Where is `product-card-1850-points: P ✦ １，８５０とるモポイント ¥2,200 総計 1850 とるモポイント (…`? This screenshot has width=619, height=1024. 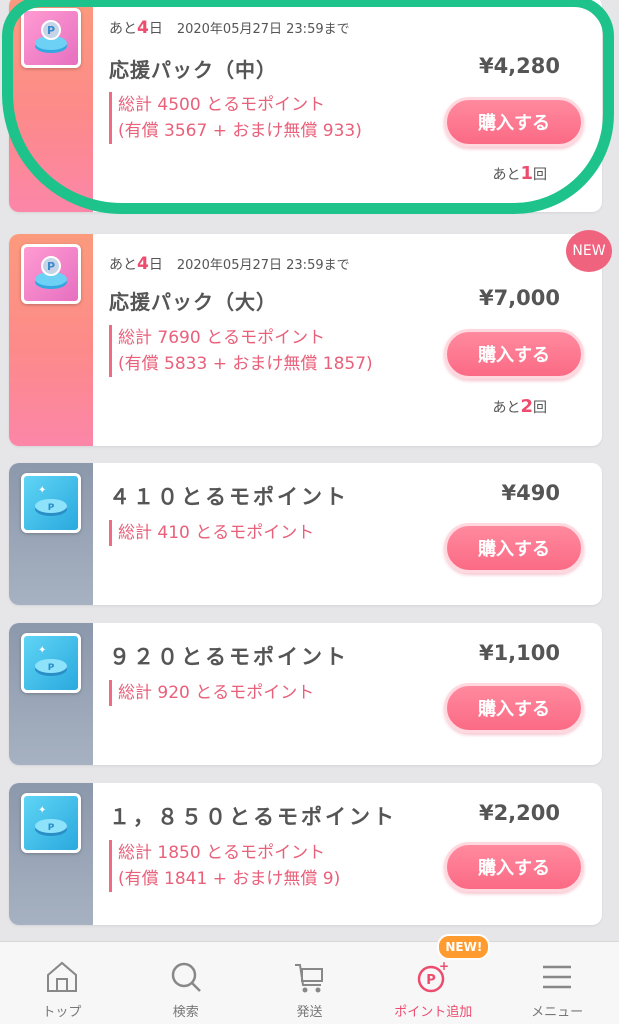
product-card-1850-points: P ✦ １，８５０とるモポイント ¥2,200 総計 1850 とるモポイント (… is located at coordinates (305, 854).